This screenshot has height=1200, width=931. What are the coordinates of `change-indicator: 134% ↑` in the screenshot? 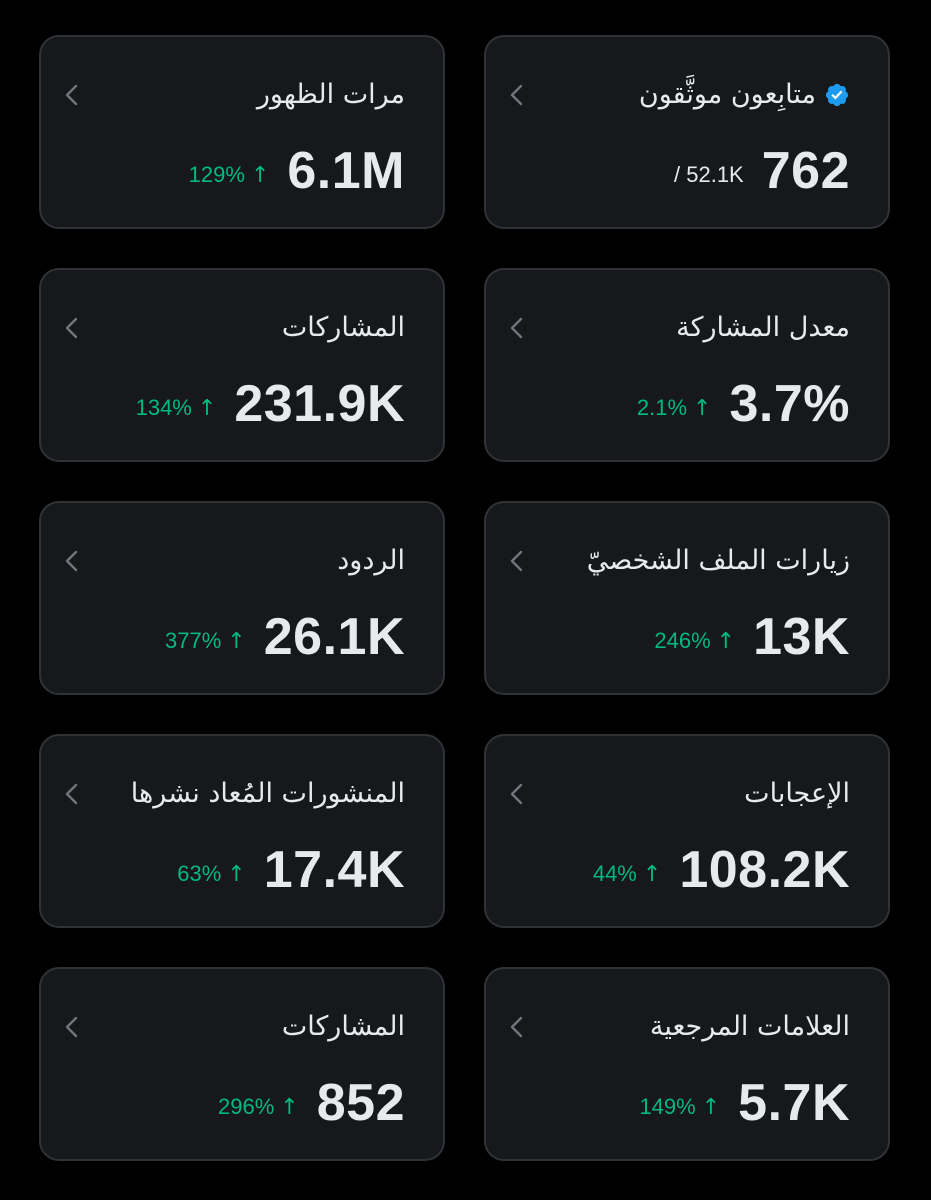 It's located at (176, 408).